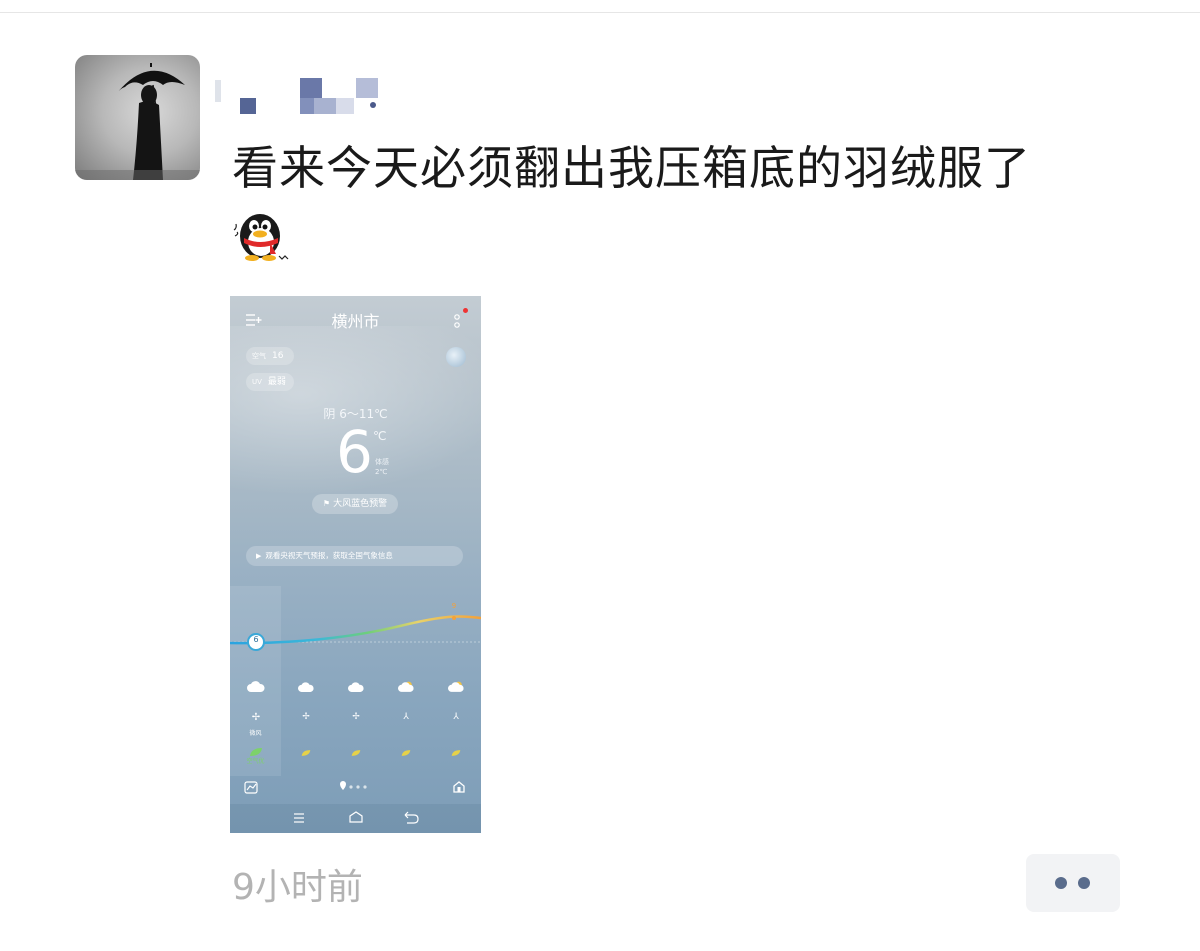 This screenshot has height=951, width=1200. What do you see at coordinates (137, 117) in the screenshot?
I see `avatar` at bounding box center [137, 117].